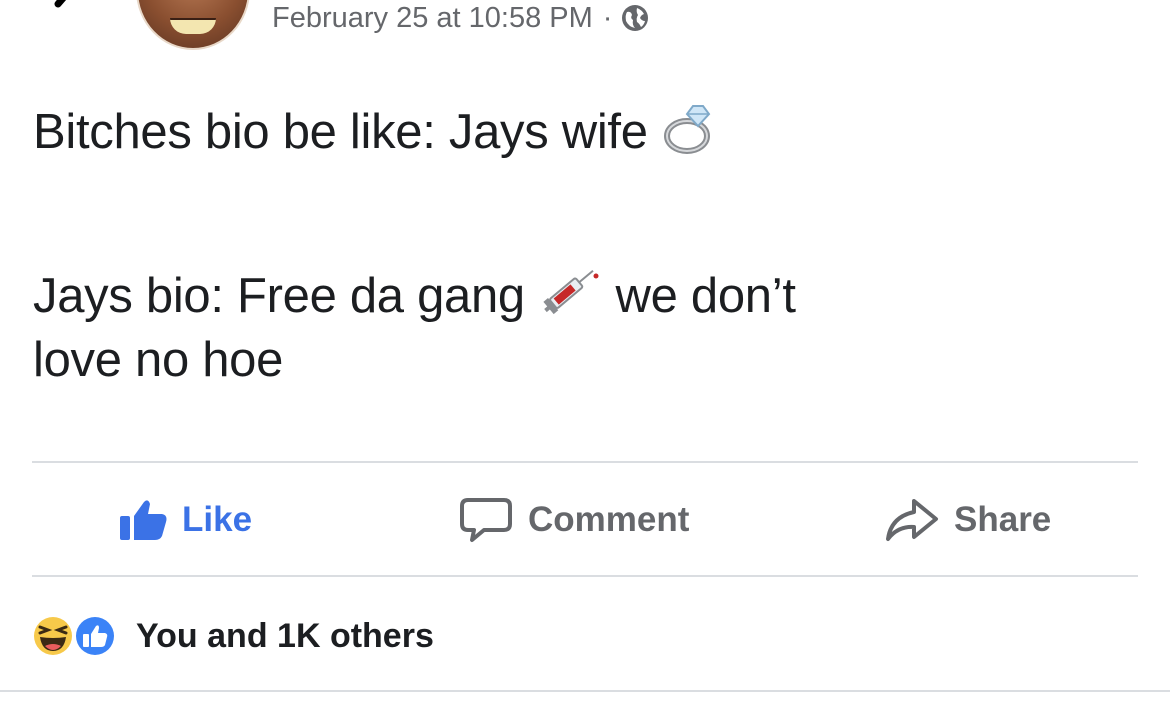 Image resolution: width=1170 pixels, height=714 pixels. Describe the element at coordinates (585, 576) in the screenshot. I see `divider-mid` at that location.